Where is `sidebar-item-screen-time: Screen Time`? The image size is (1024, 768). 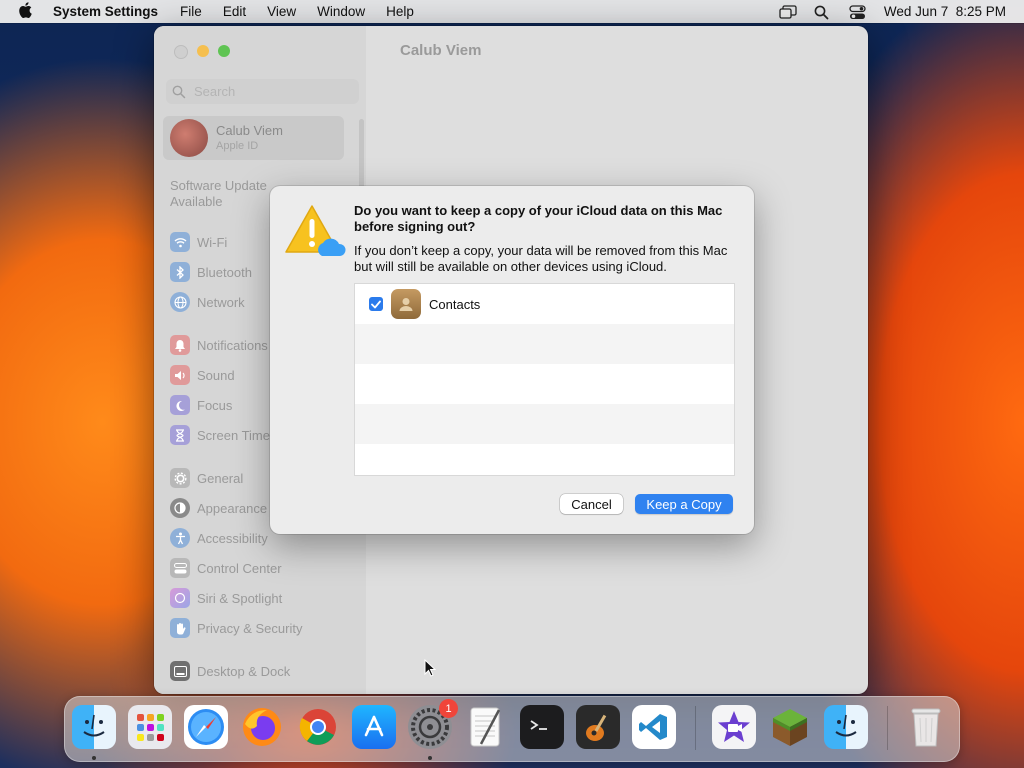
sidebar-item-screen-time: Screen Time is located at coordinates (220, 435).